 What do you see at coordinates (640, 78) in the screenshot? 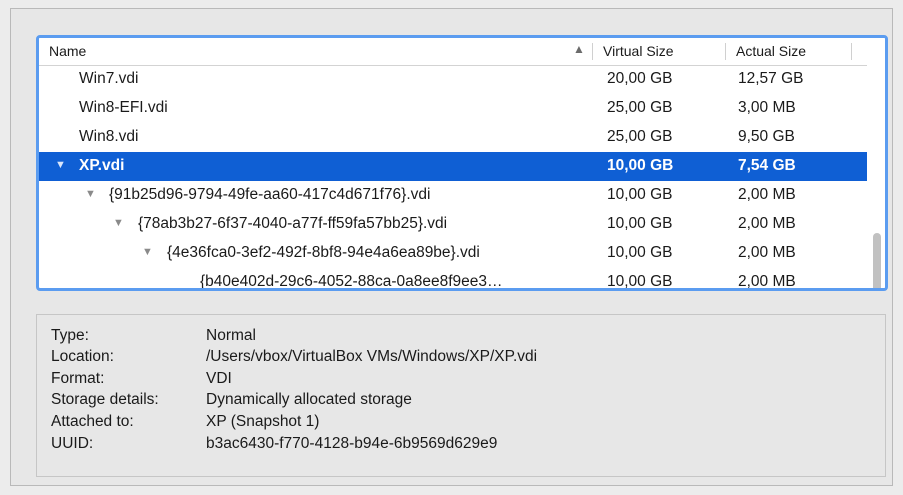
I see `row-virtual-size: 20,00 GB` at bounding box center [640, 78].